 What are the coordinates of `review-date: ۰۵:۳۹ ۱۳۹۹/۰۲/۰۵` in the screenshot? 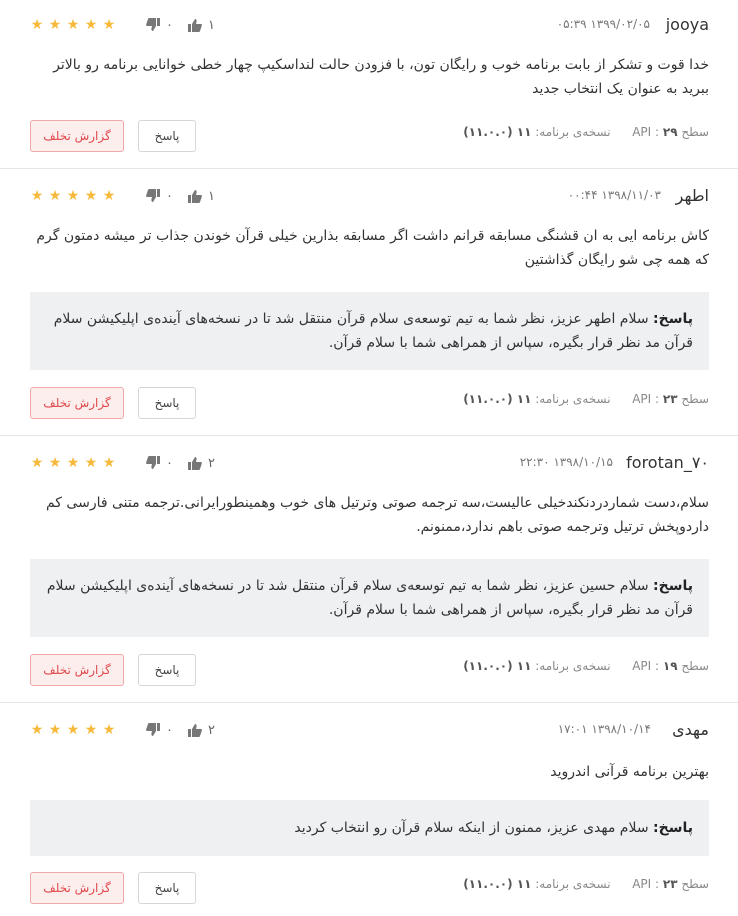 It's located at (603, 24).